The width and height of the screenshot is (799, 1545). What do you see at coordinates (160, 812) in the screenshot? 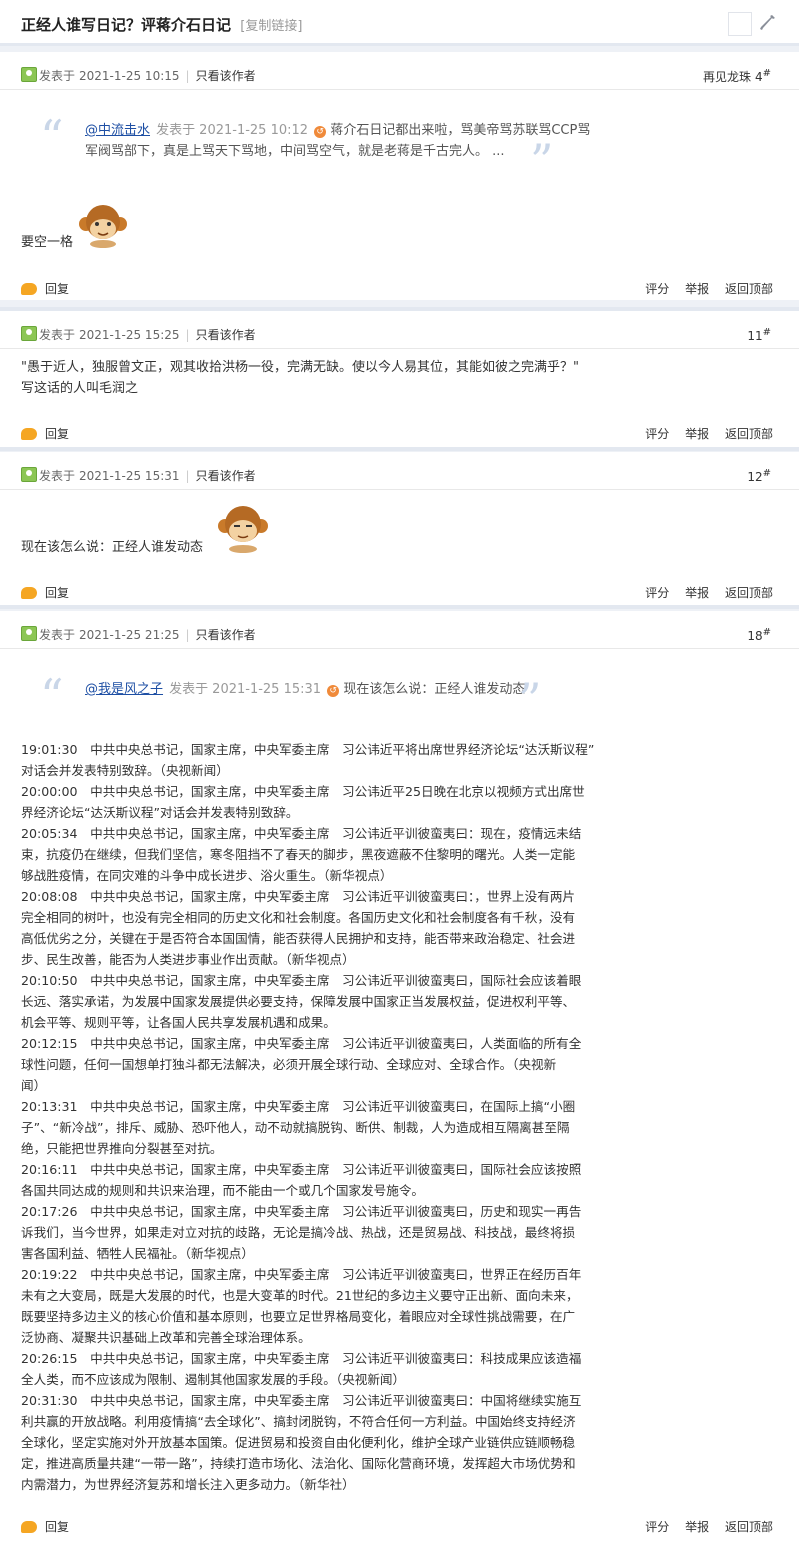
I see `post-line: 界经济论坛“达沃斯议程”对话会并发表特别致辞。` at bounding box center [160, 812].